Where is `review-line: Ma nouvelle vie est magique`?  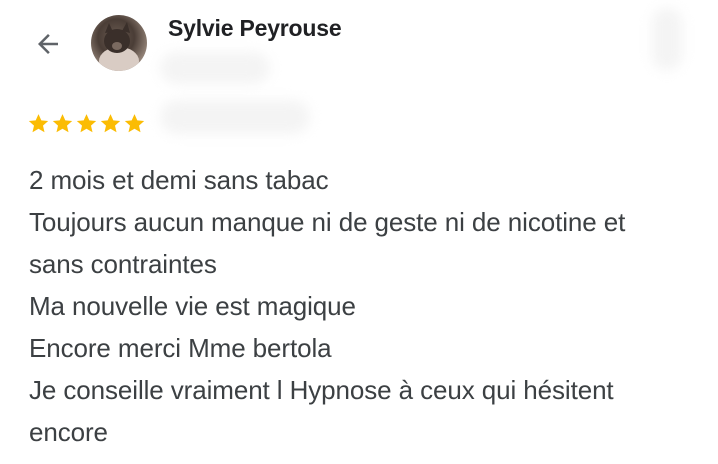
review-line: Ma nouvelle vie est magique is located at coordinates (192, 306).